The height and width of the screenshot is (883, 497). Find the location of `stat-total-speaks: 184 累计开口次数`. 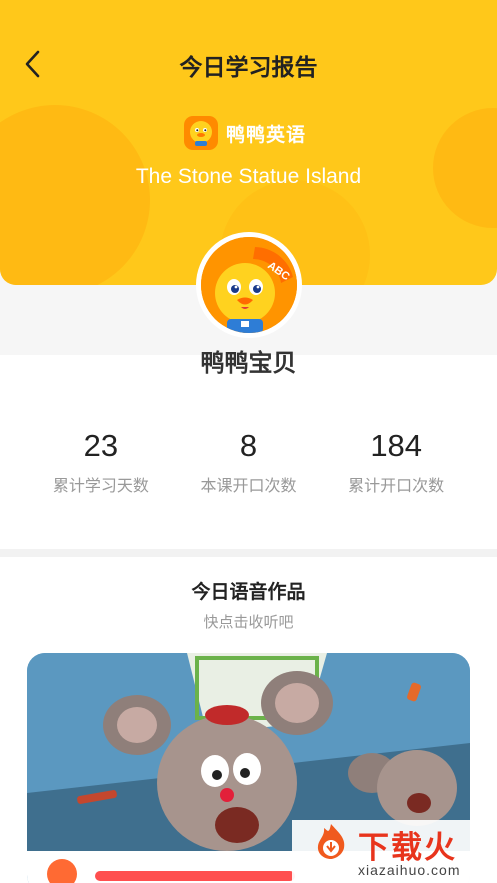

stat-total-speaks: 184 累计开口次数 is located at coordinates (396, 462).